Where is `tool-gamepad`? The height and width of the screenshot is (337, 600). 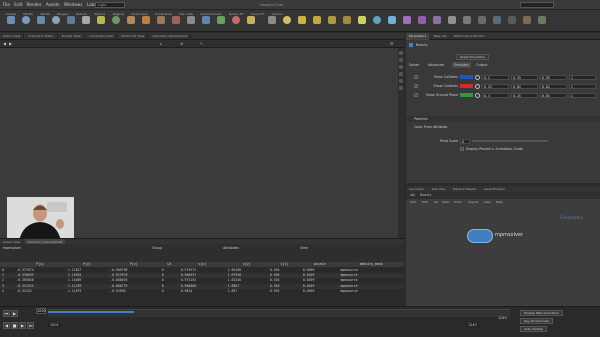
tool-gamepad is located at coordinates (512, 23).